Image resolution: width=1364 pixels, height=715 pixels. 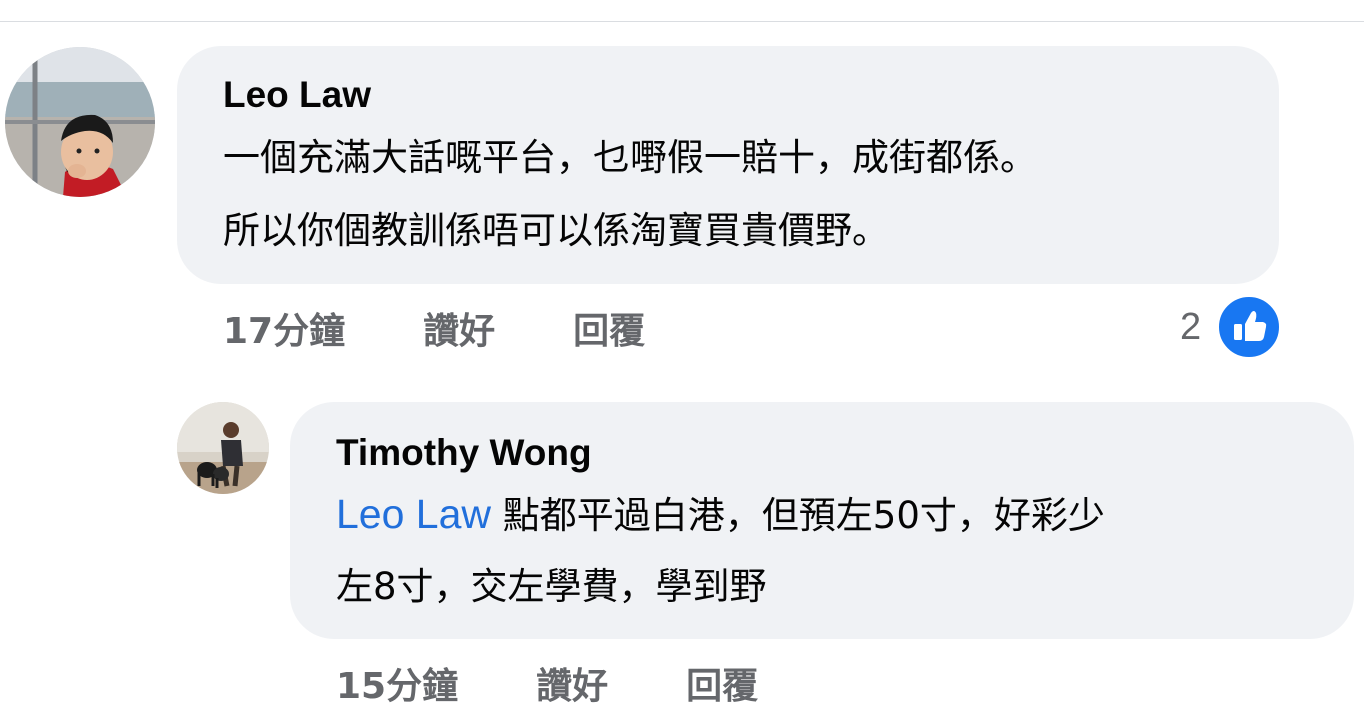 I want to click on reply-author-name: Timothy Wong, so click(x=464, y=453).